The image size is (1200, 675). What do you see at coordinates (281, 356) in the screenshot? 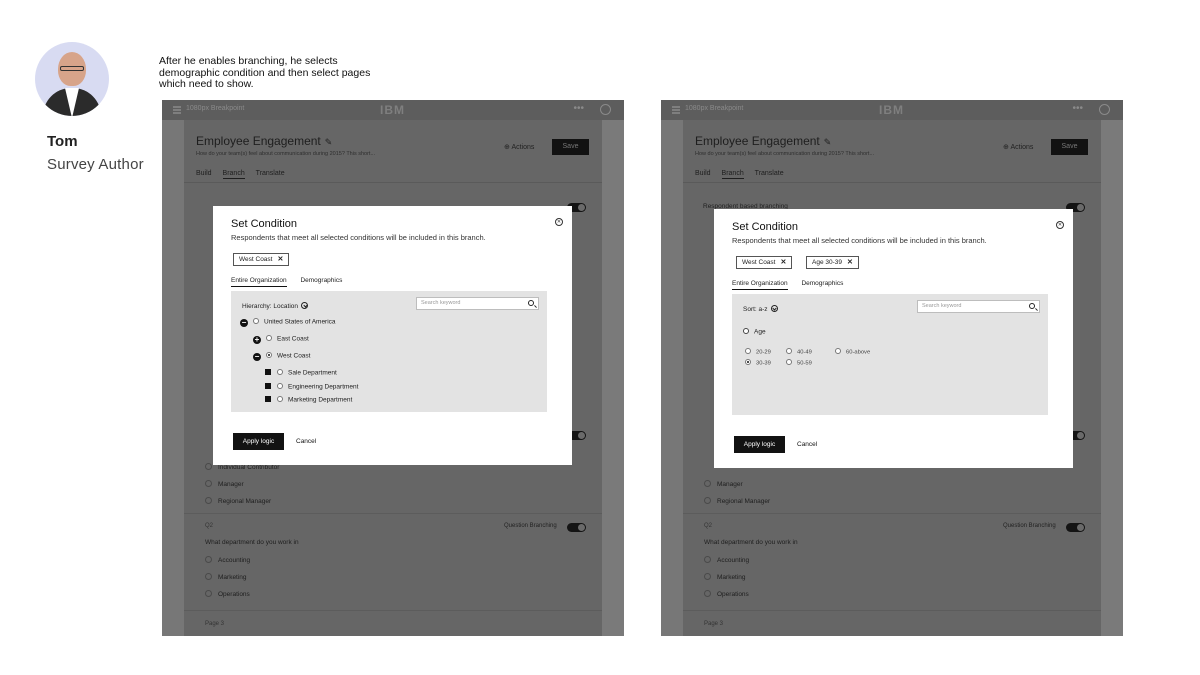
I see `tree-node-west-coast: − West Coast` at bounding box center [281, 356].